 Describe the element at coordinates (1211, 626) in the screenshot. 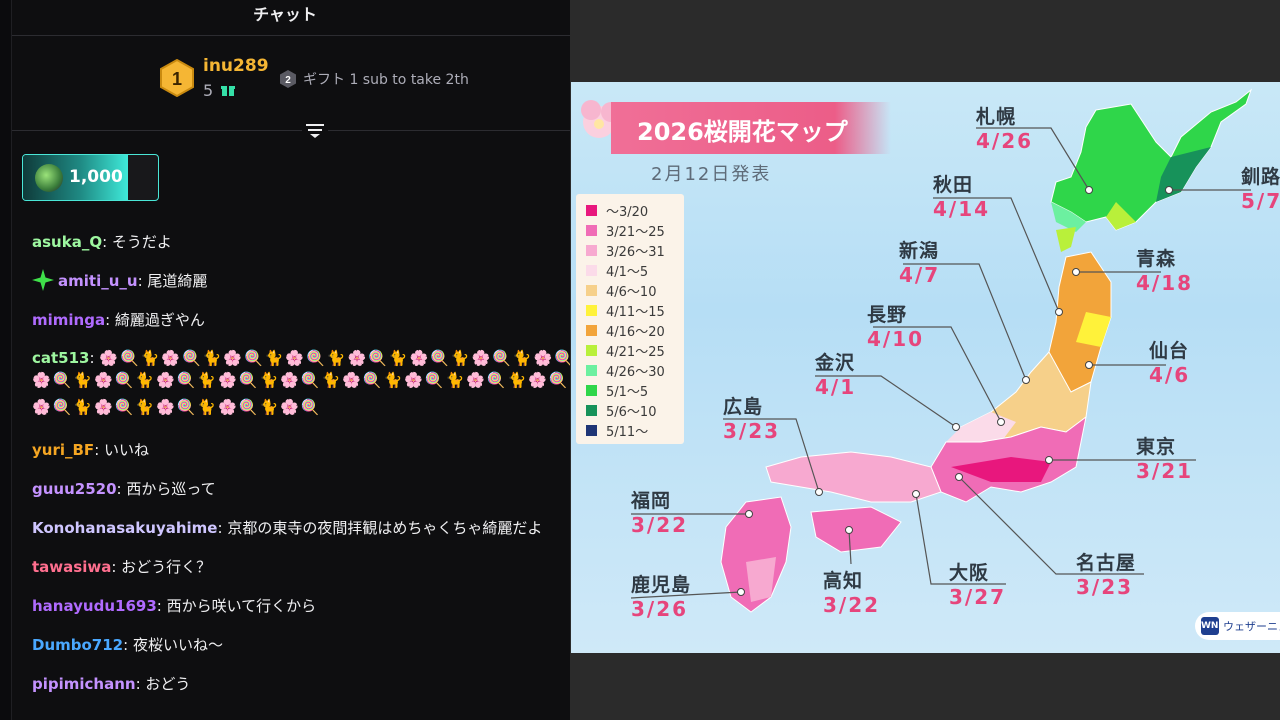

I see `weathernews-mark-icon: WNI` at that location.